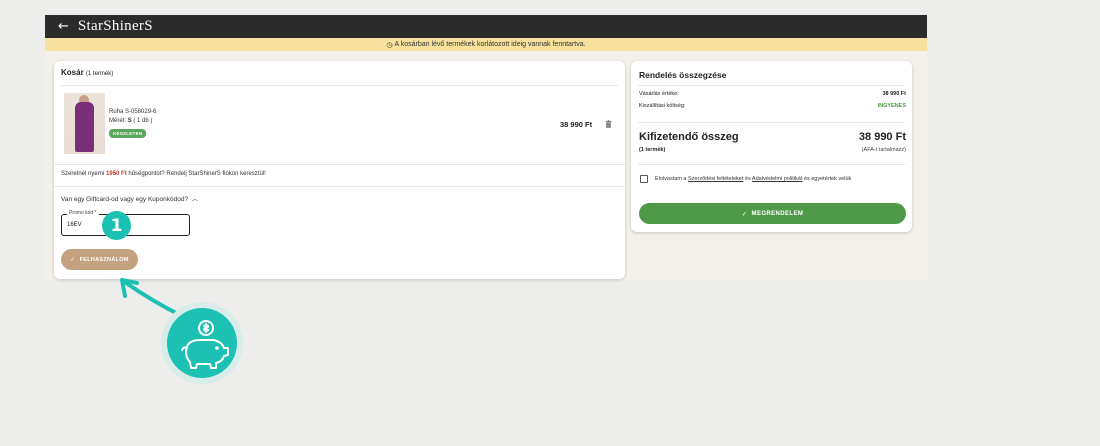 This screenshot has height=446, width=1100. Describe the element at coordinates (689, 137) in the screenshot. I see `total-label: Kifizetendő összeg` at that location.